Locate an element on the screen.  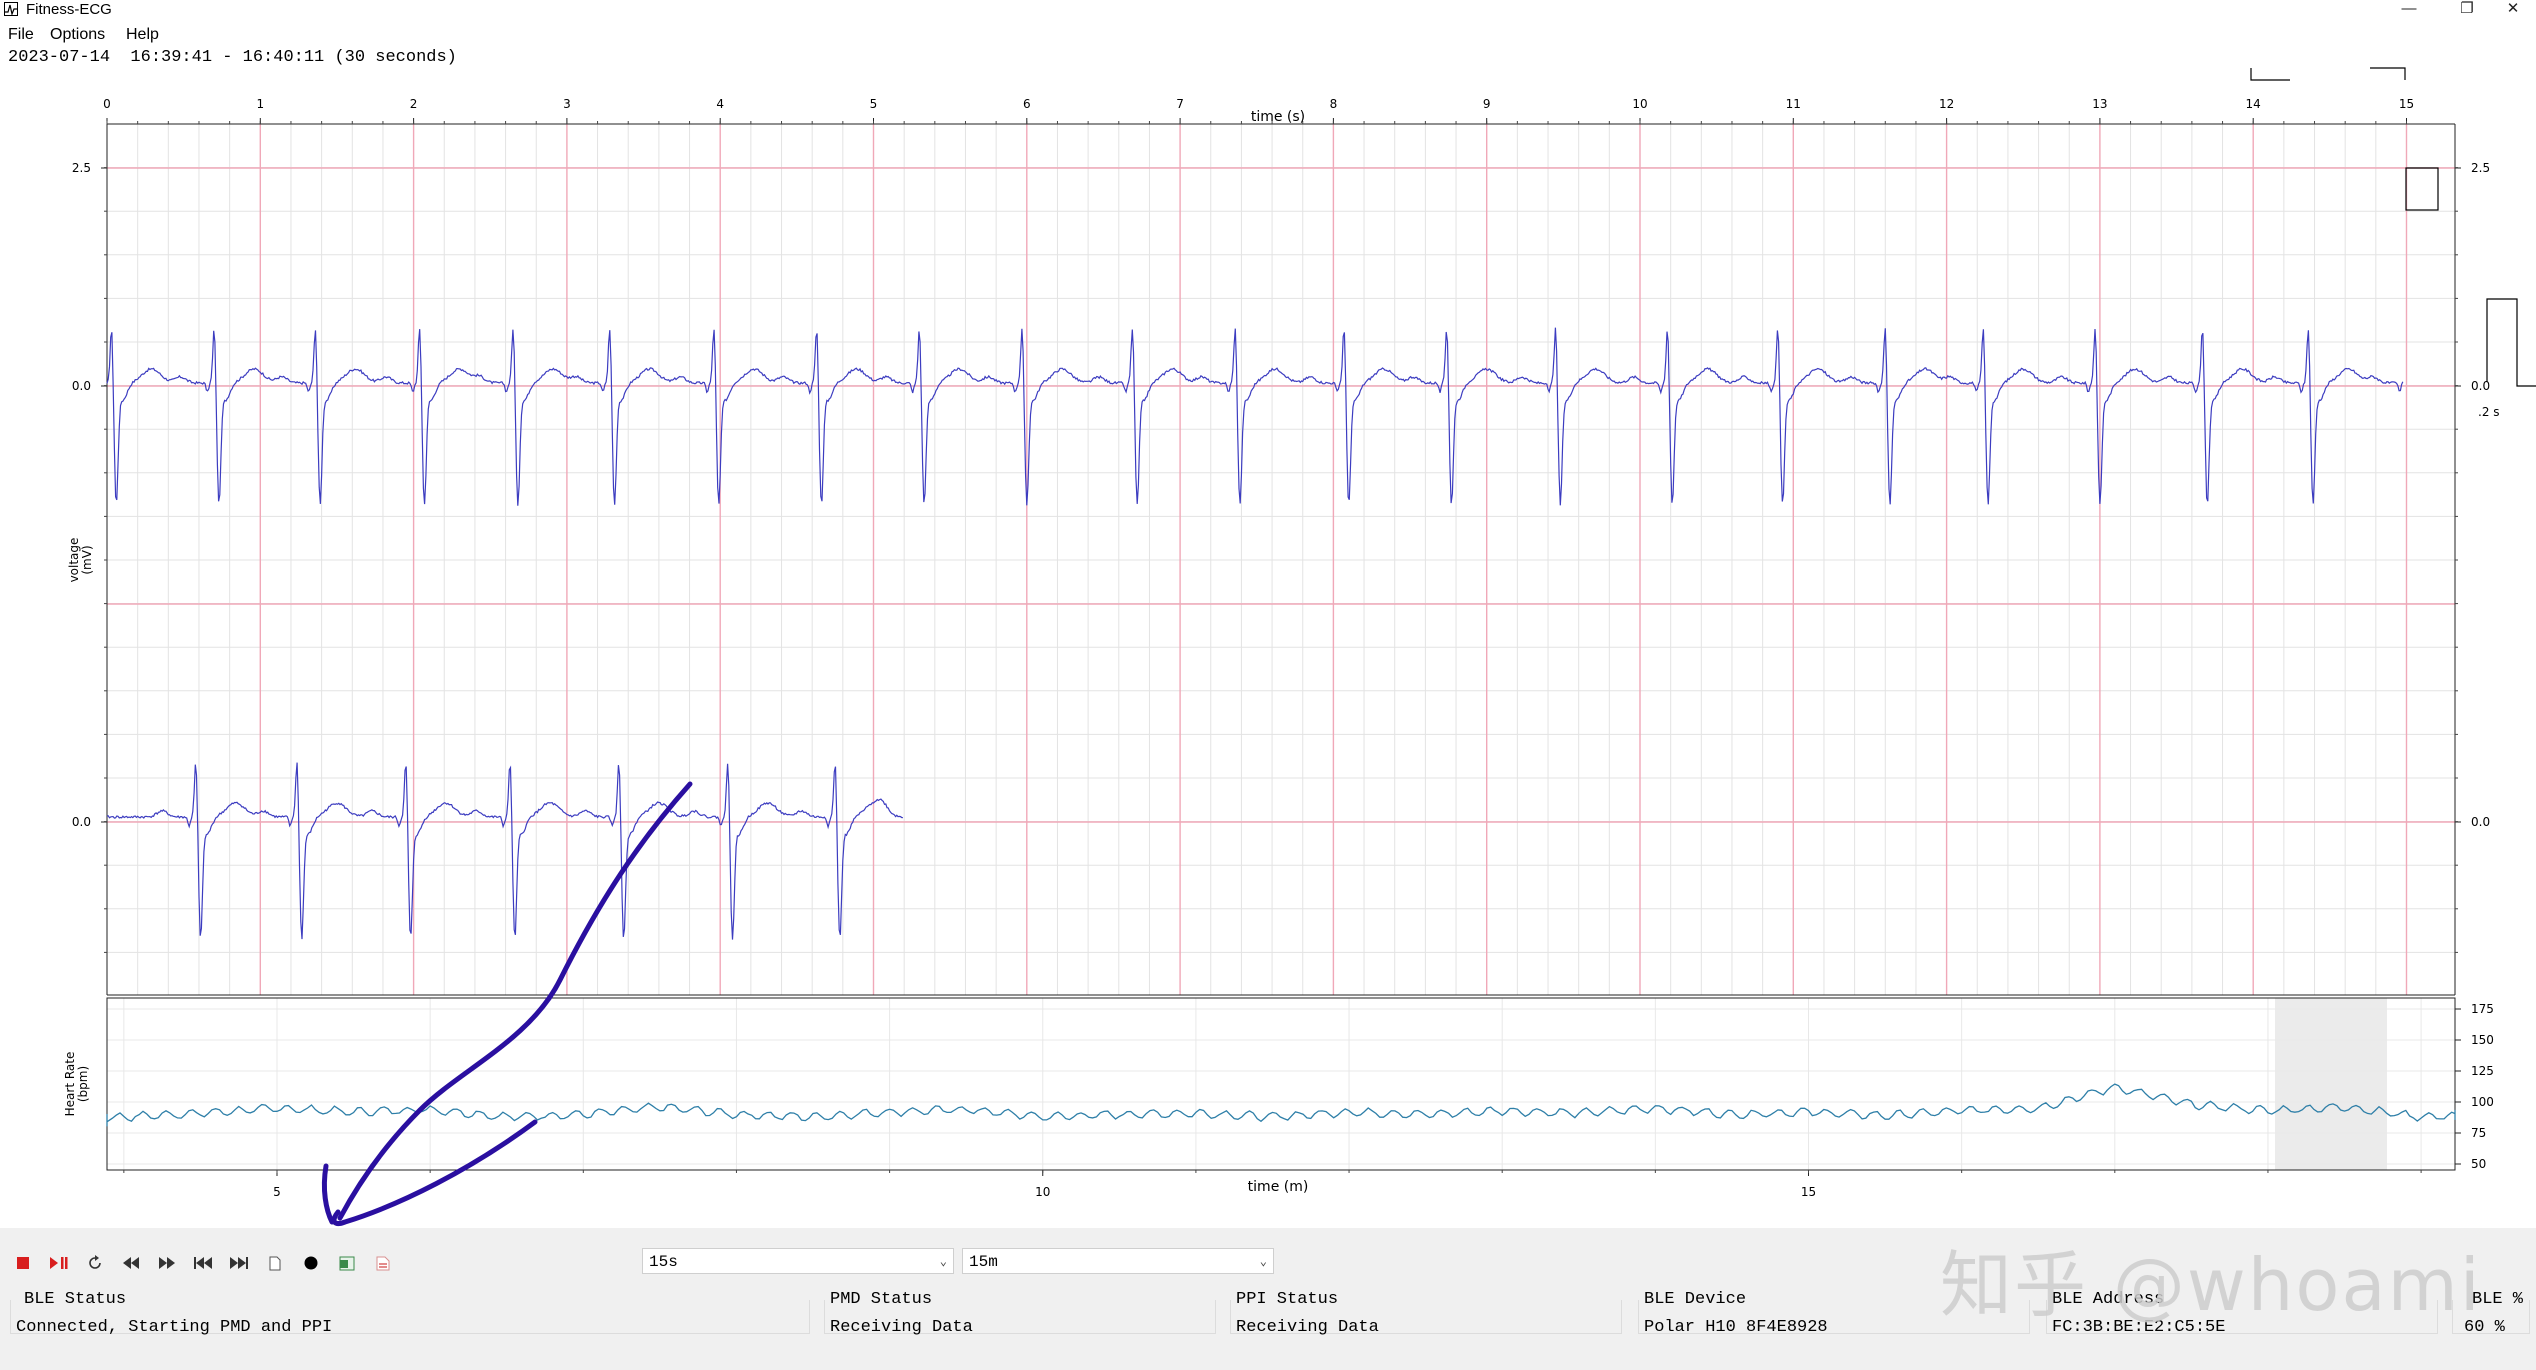
fast-forward-icon is located at coordinates (167, 1263).